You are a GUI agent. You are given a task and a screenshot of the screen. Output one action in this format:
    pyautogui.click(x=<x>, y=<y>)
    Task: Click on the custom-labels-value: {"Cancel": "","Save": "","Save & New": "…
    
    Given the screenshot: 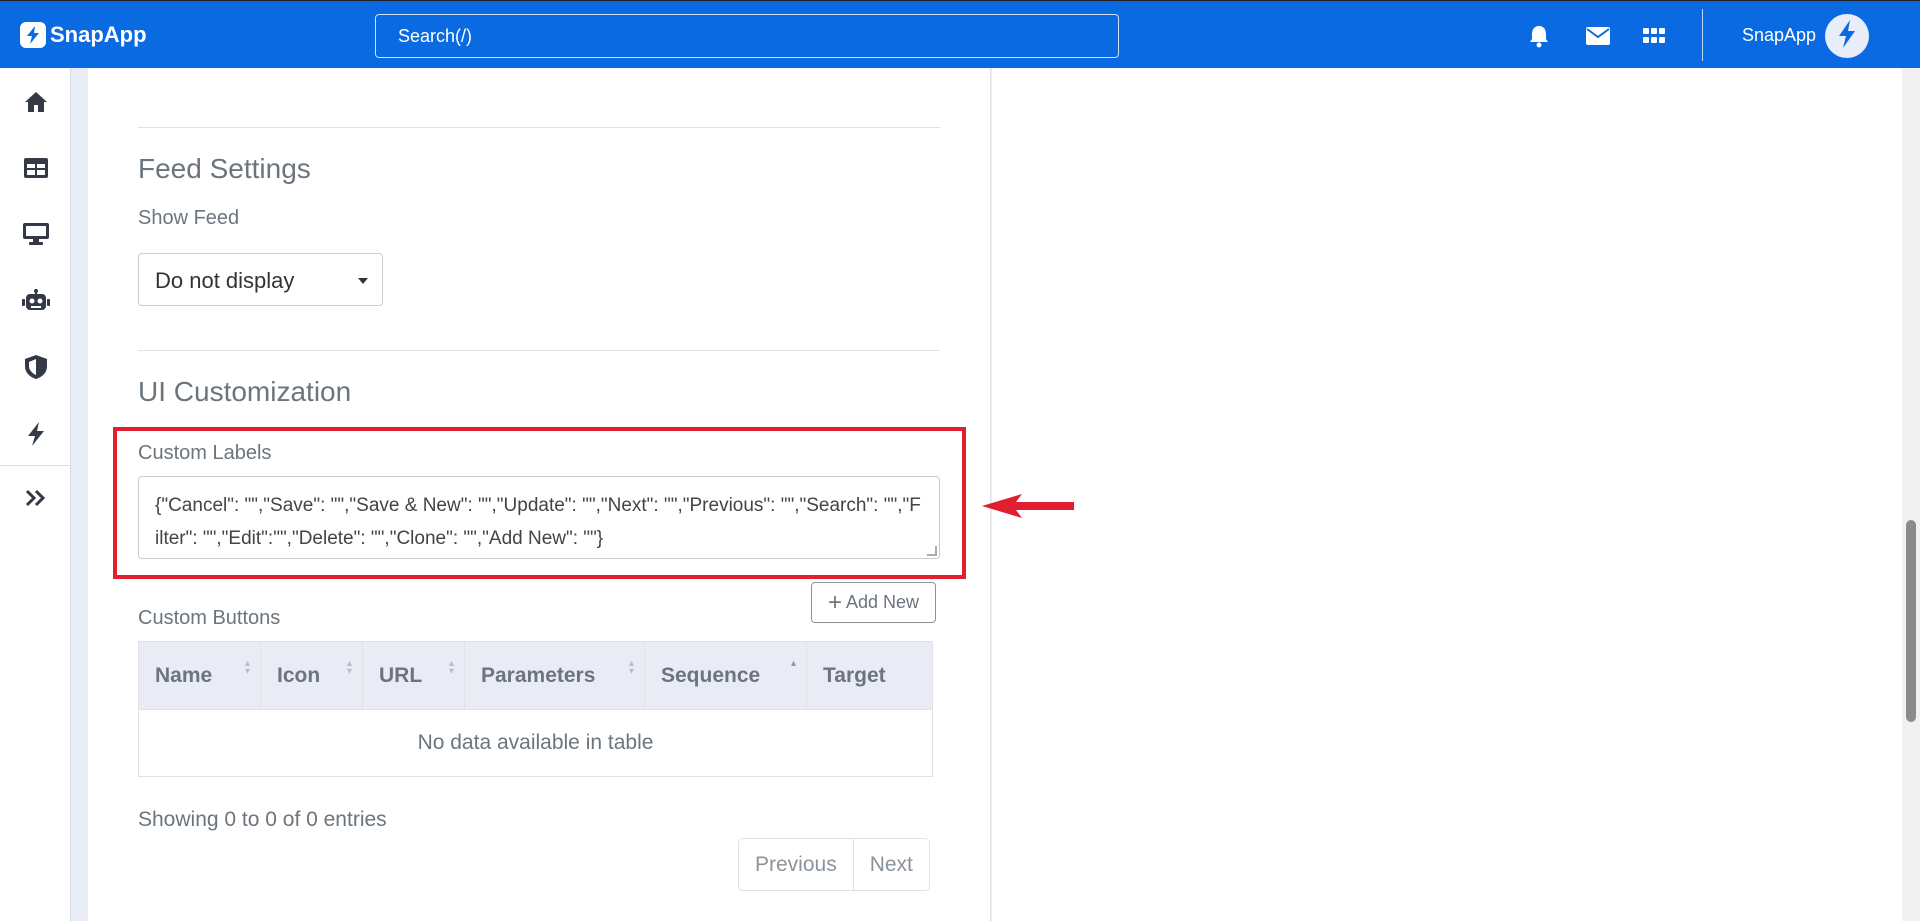 What is the action you would take?
    pyautogui.click(x=538, y=522)
    